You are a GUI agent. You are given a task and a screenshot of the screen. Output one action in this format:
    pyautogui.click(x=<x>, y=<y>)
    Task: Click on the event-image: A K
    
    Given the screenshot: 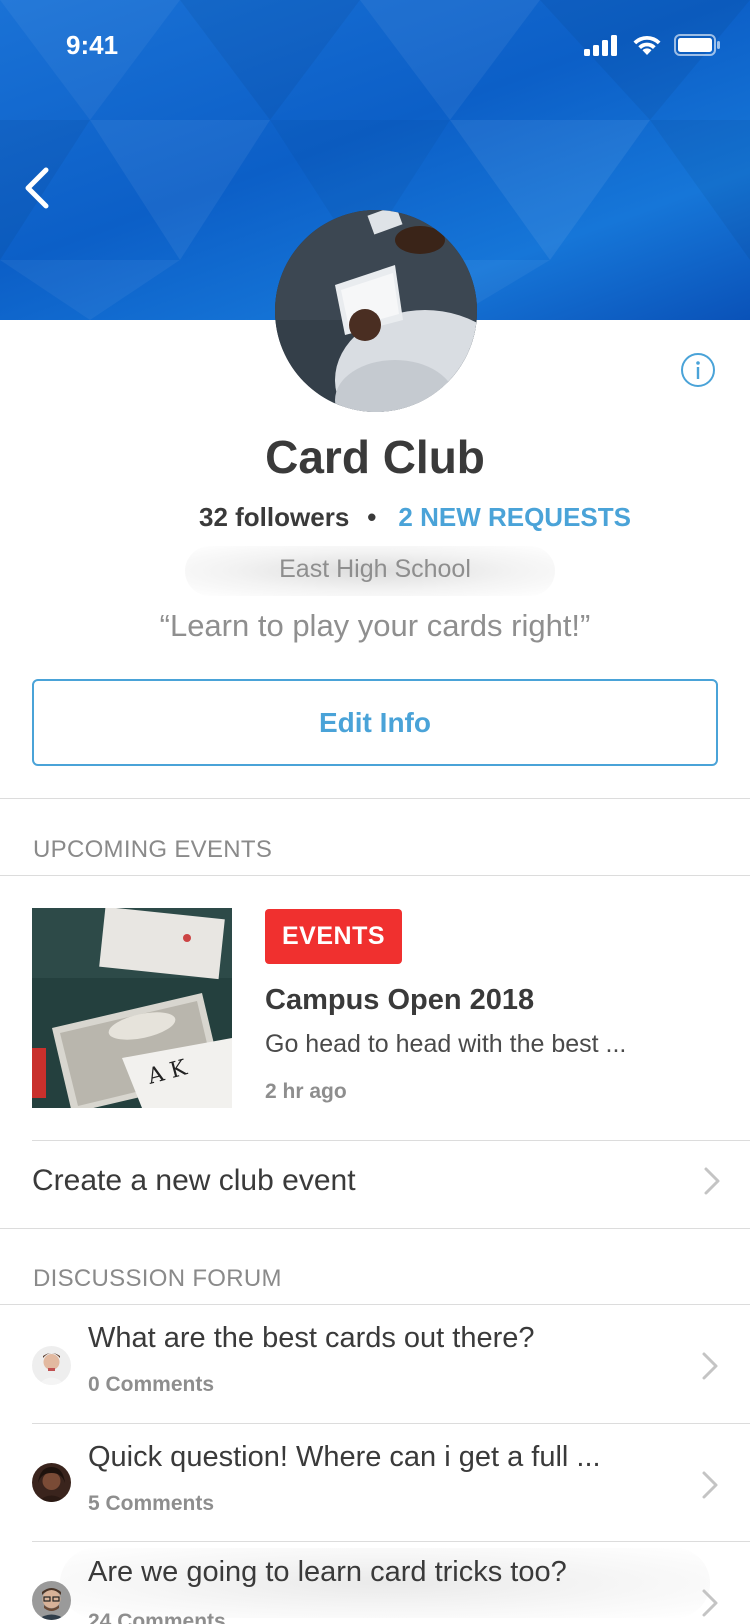 What is the action you would take?
    pyautogui.click(x=132, y=1008)
    